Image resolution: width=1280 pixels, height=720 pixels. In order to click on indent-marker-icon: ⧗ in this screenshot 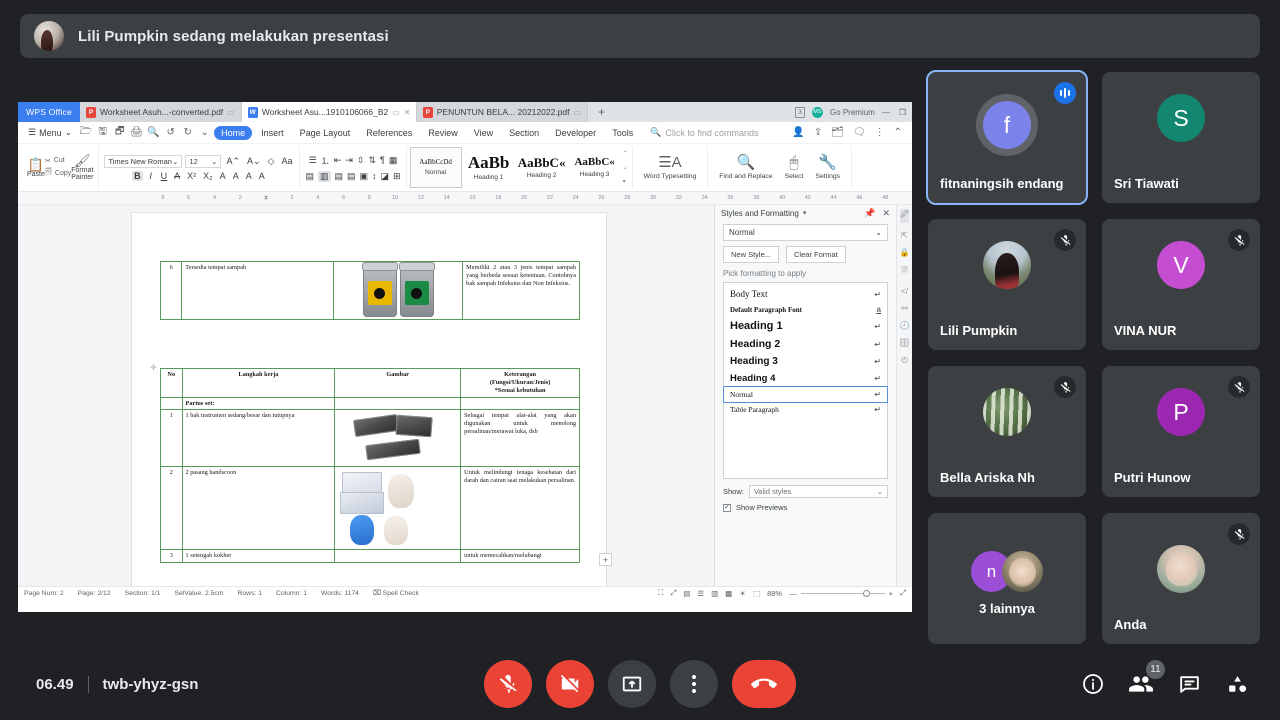, I will do `click(266, 198)`.